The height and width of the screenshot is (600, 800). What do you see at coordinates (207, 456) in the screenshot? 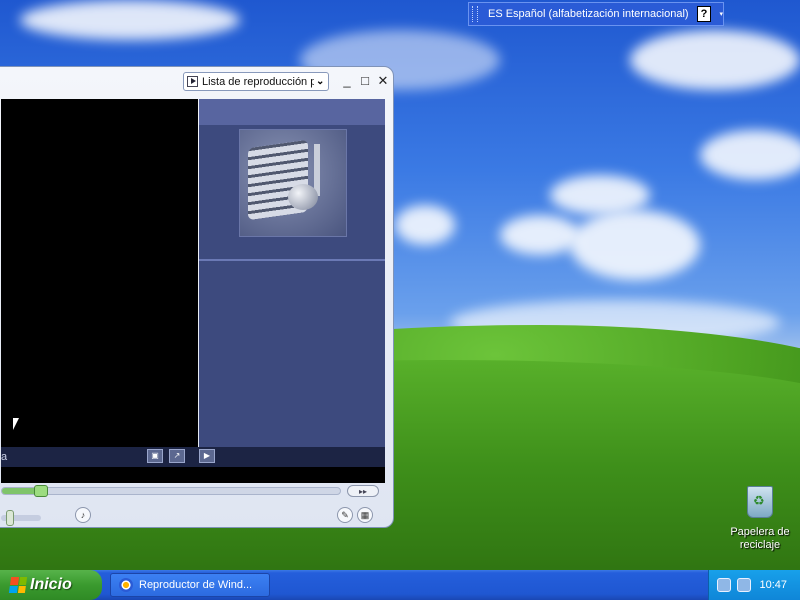
I see `playlist-toggle-icon: ▶` at bounding box center [207, 456].